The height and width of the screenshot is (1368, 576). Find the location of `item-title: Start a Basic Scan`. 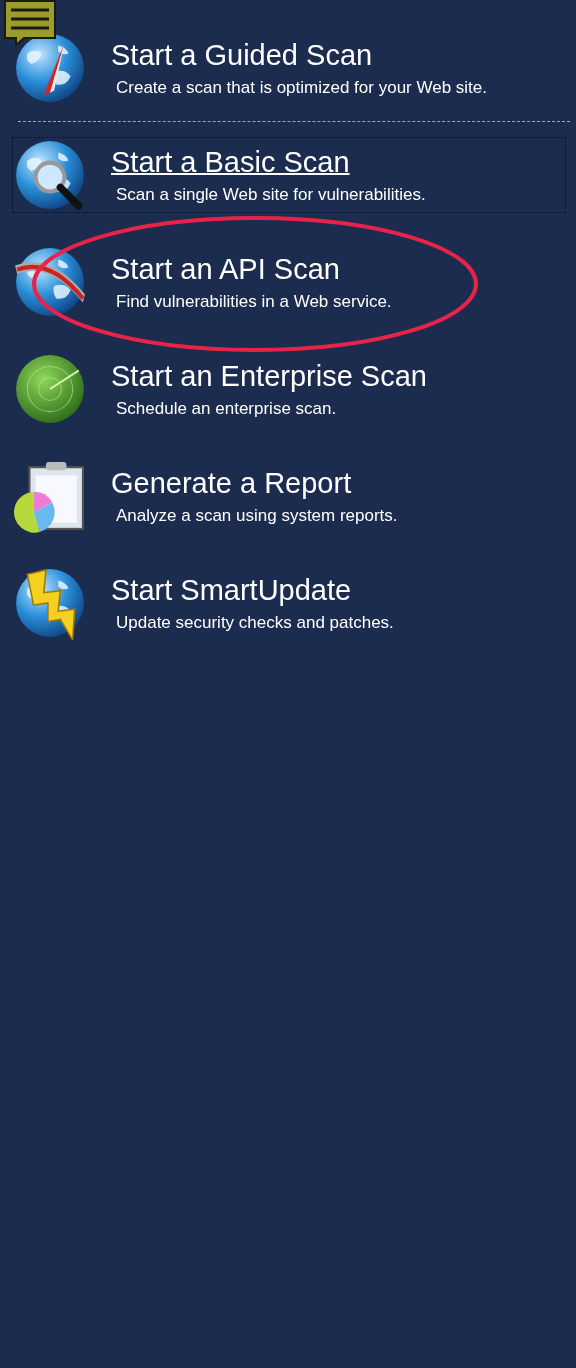

item-title: Start a Basic Scan is located at coordinates (231, 162).